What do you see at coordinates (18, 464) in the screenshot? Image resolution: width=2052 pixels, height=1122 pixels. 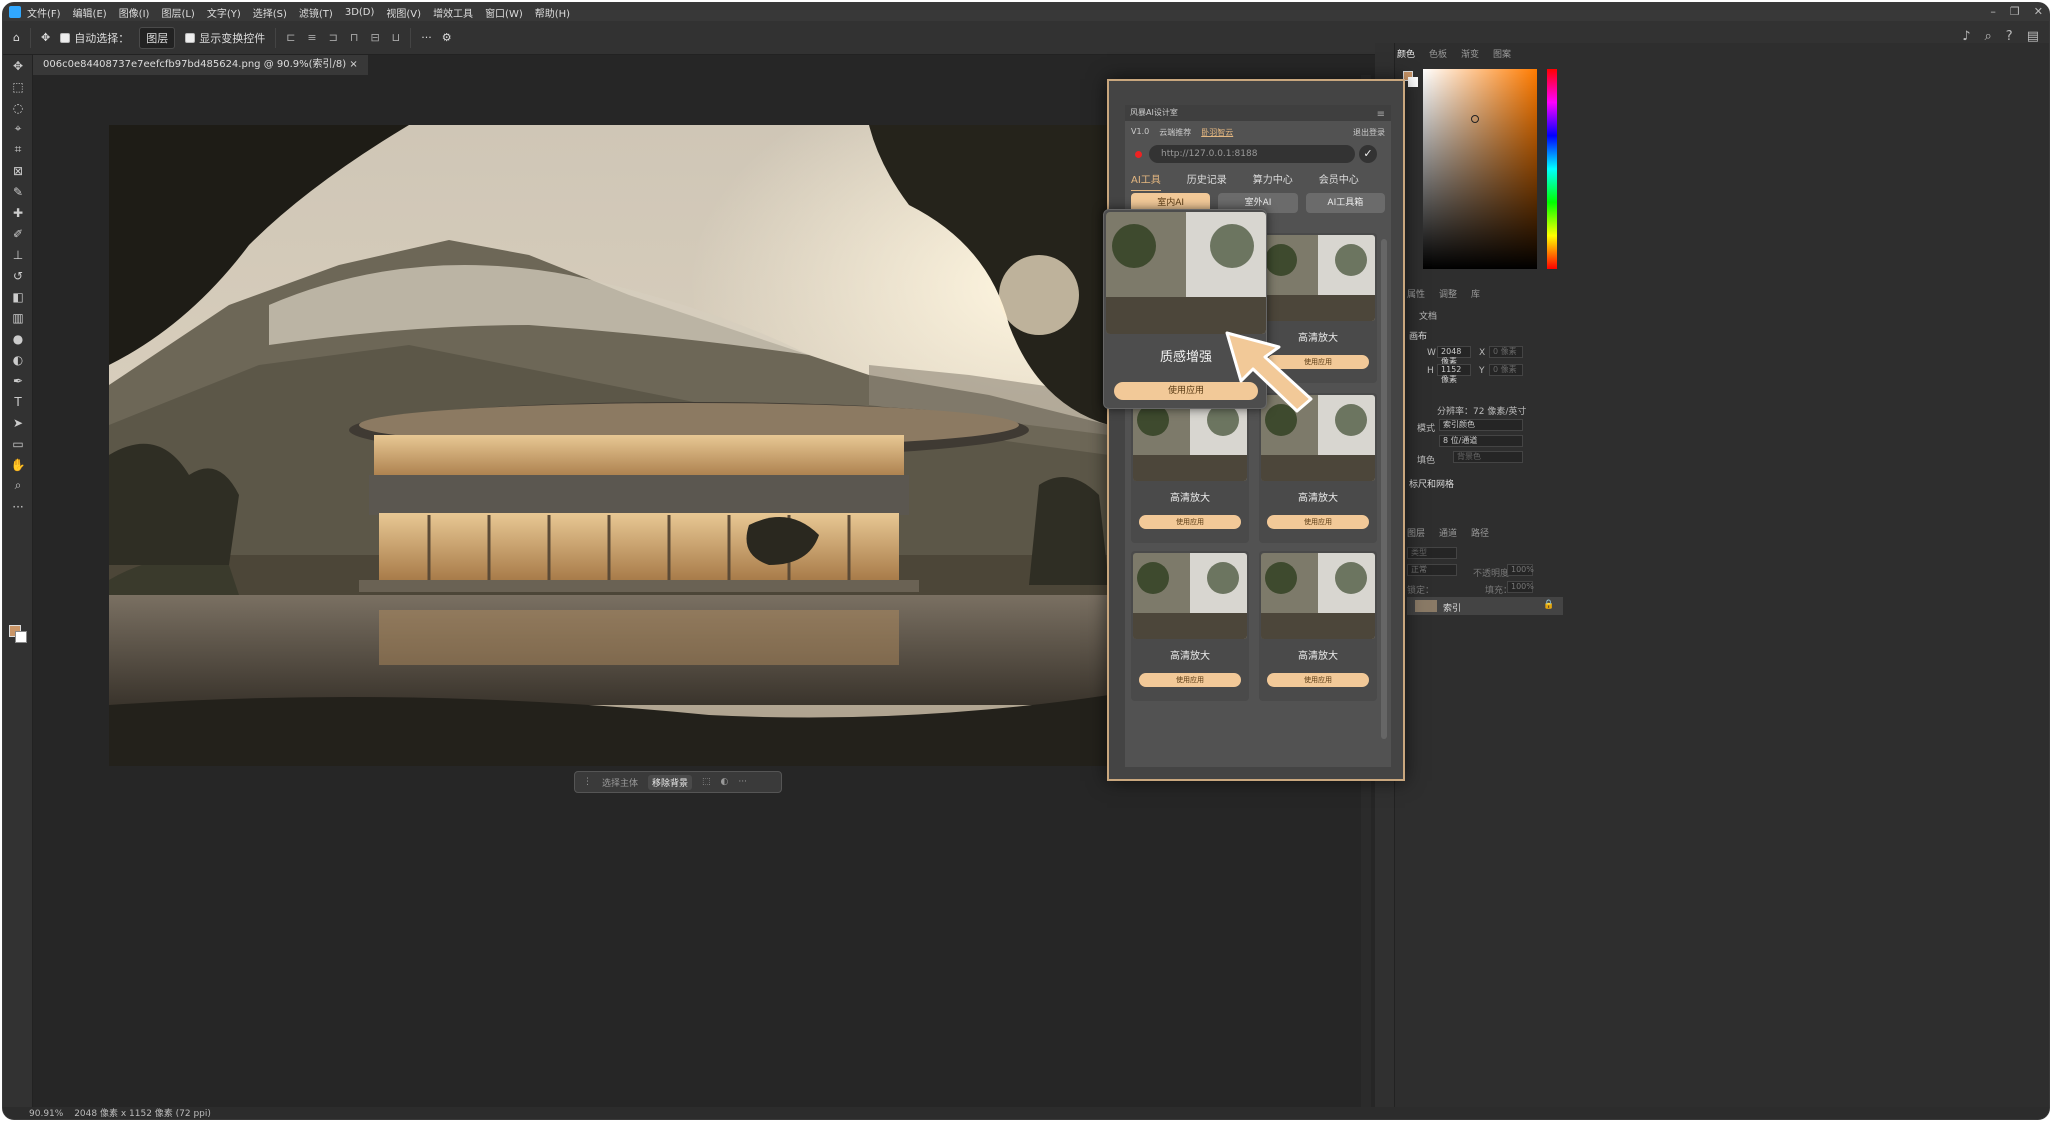 I see `hand-tool-icon: ✋` at bounding box center [18, 464].